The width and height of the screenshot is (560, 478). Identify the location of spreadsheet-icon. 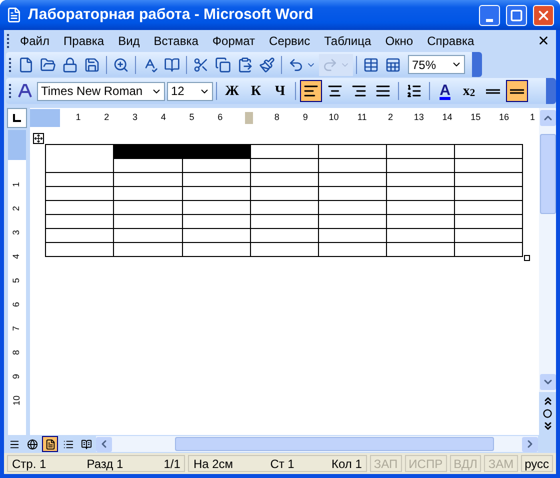
(393, 64).